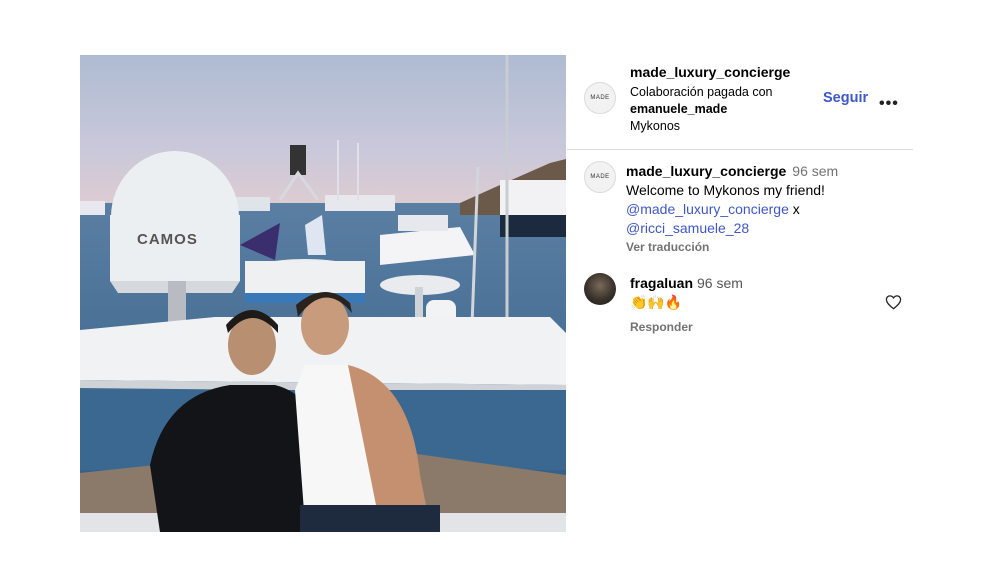 The height and width of the screenshot is (569, 992). What do you see at coordinates (701, 92) in the screenshot?
I see `collab-text: Colaboración pagada con` at bounding box center [701, 92].